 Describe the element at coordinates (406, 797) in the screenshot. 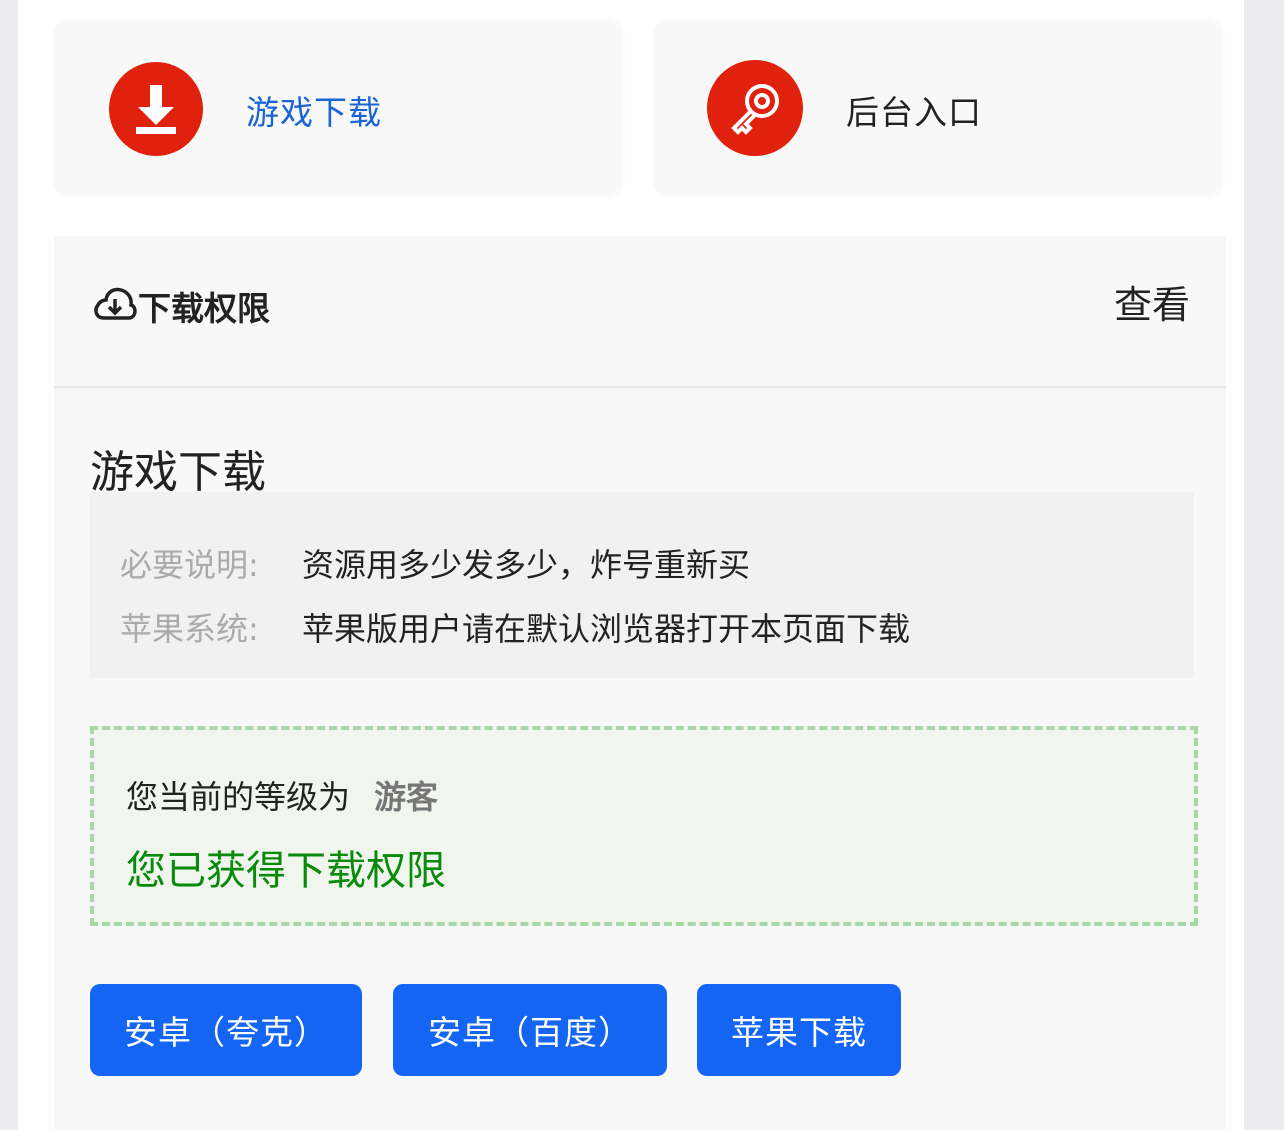

I see `level-value: 游客` at that location.